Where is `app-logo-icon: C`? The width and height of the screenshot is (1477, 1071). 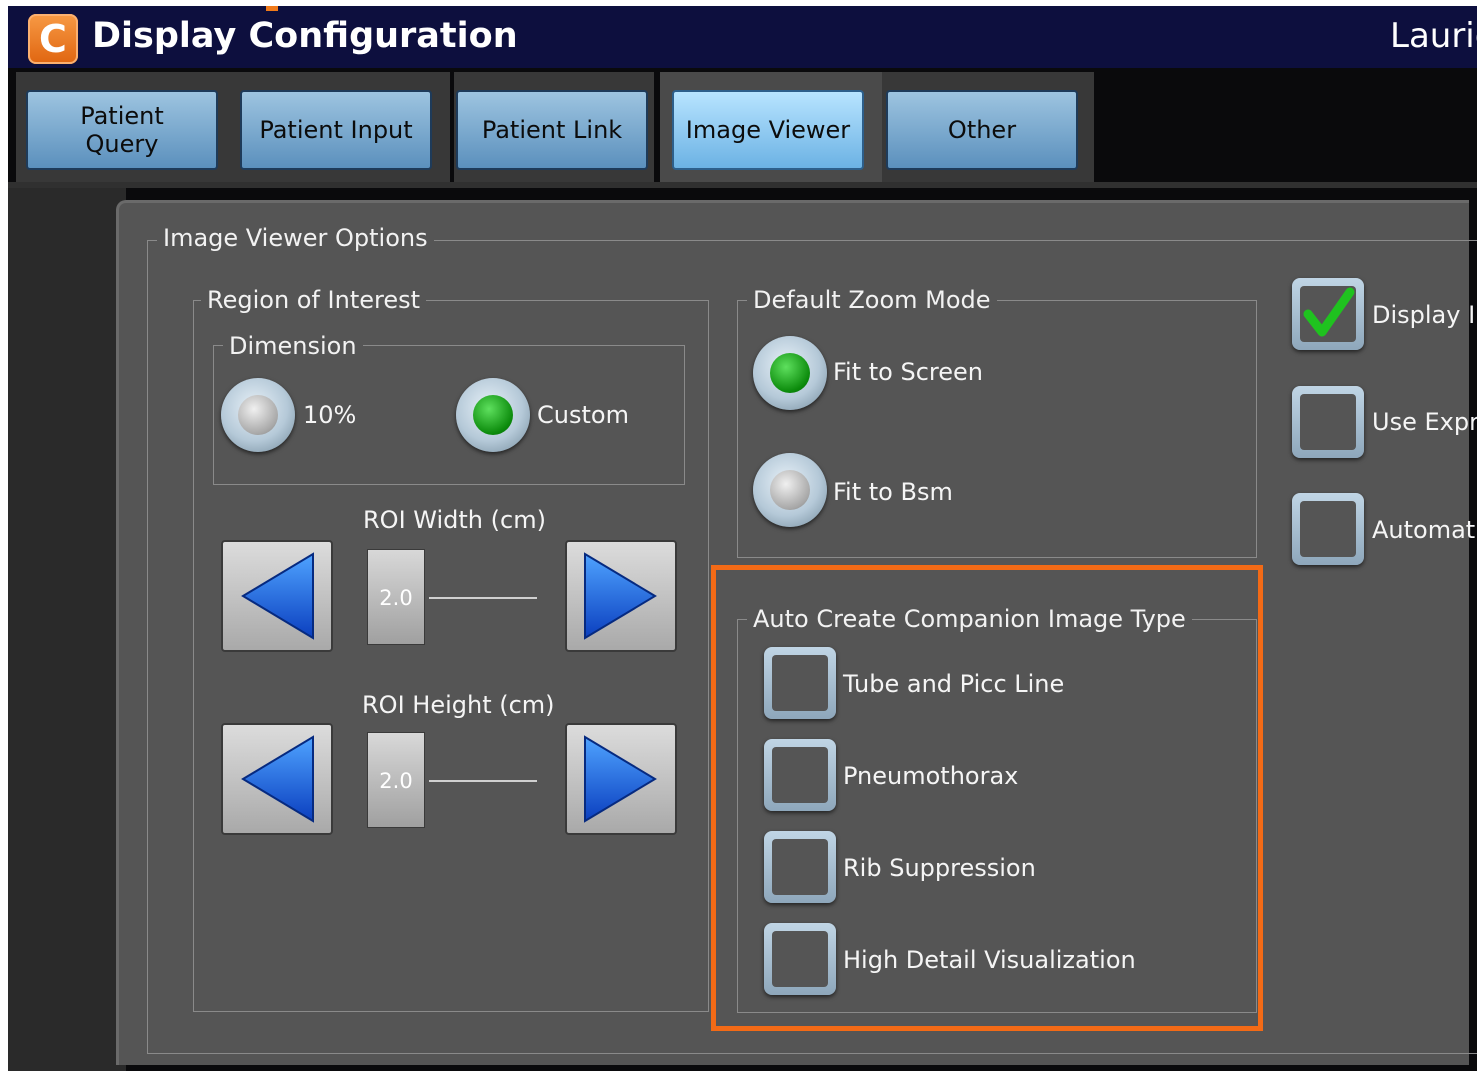
app-logo-icon: C is located at coordinates (53, 39).